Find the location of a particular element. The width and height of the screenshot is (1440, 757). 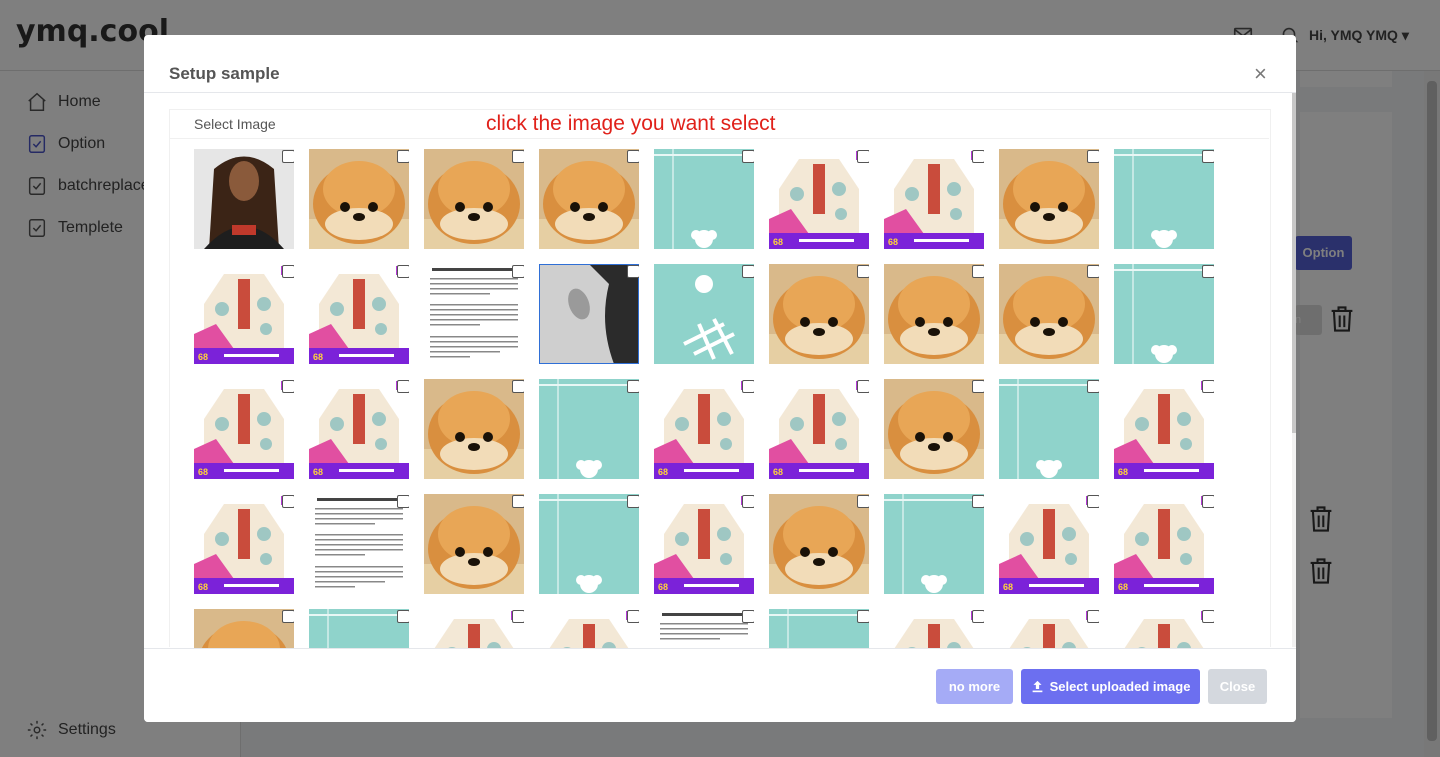

select-uploaded-image-button: Select uploaded image is located at coordinates (1110, 686).